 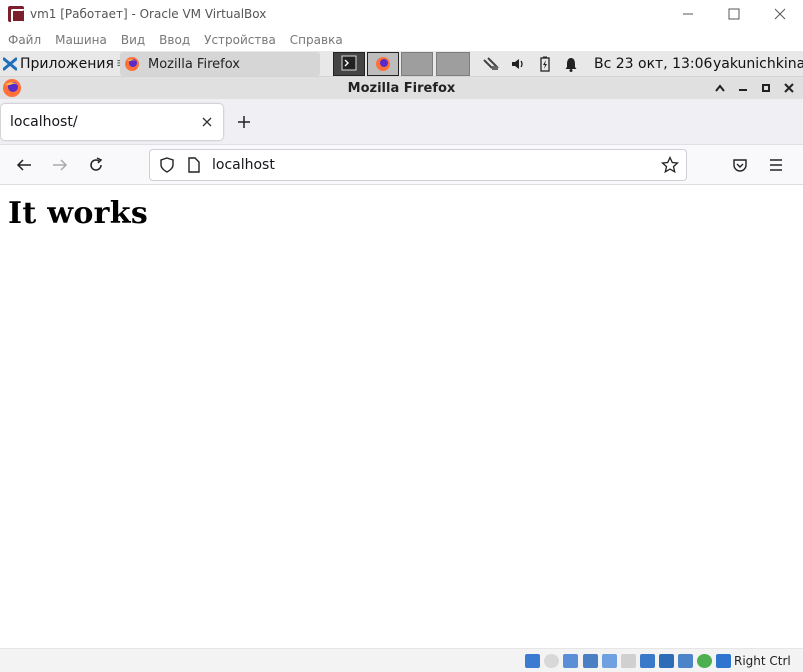 I want to click on reload-button, so click(x=96, y=165).